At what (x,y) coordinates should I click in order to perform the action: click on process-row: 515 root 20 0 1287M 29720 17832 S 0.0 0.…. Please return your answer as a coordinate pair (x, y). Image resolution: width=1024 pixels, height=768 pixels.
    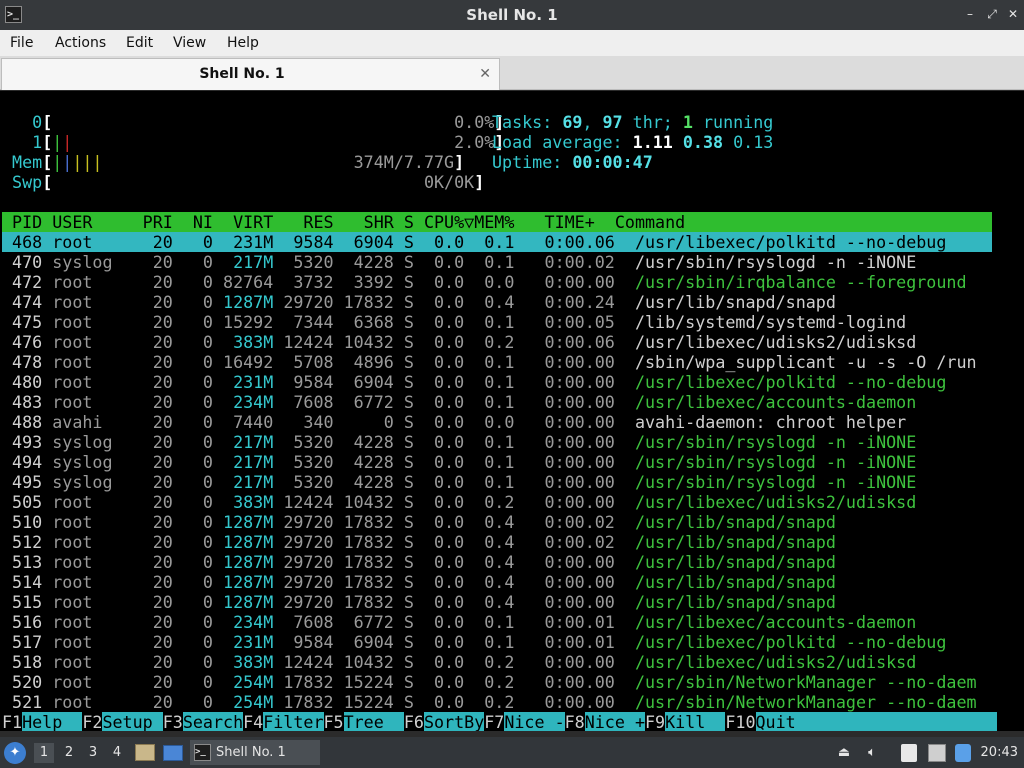
    Looking at the image, I should click on (497, 602).